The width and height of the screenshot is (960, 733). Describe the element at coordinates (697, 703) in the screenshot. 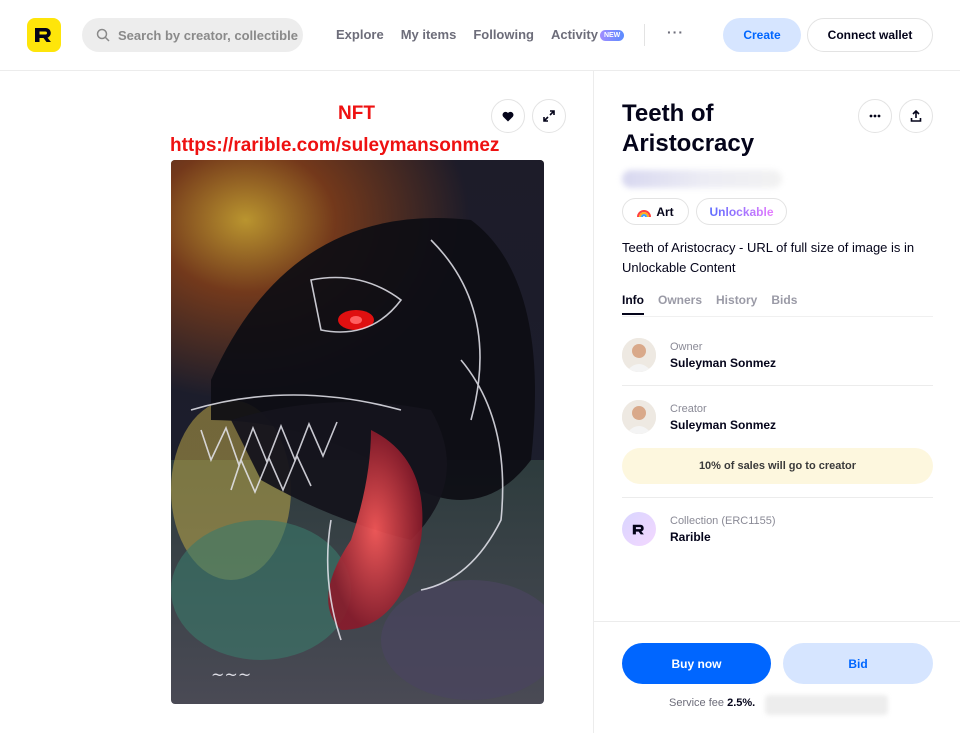

I see `fee-label: Service fee` at that location.